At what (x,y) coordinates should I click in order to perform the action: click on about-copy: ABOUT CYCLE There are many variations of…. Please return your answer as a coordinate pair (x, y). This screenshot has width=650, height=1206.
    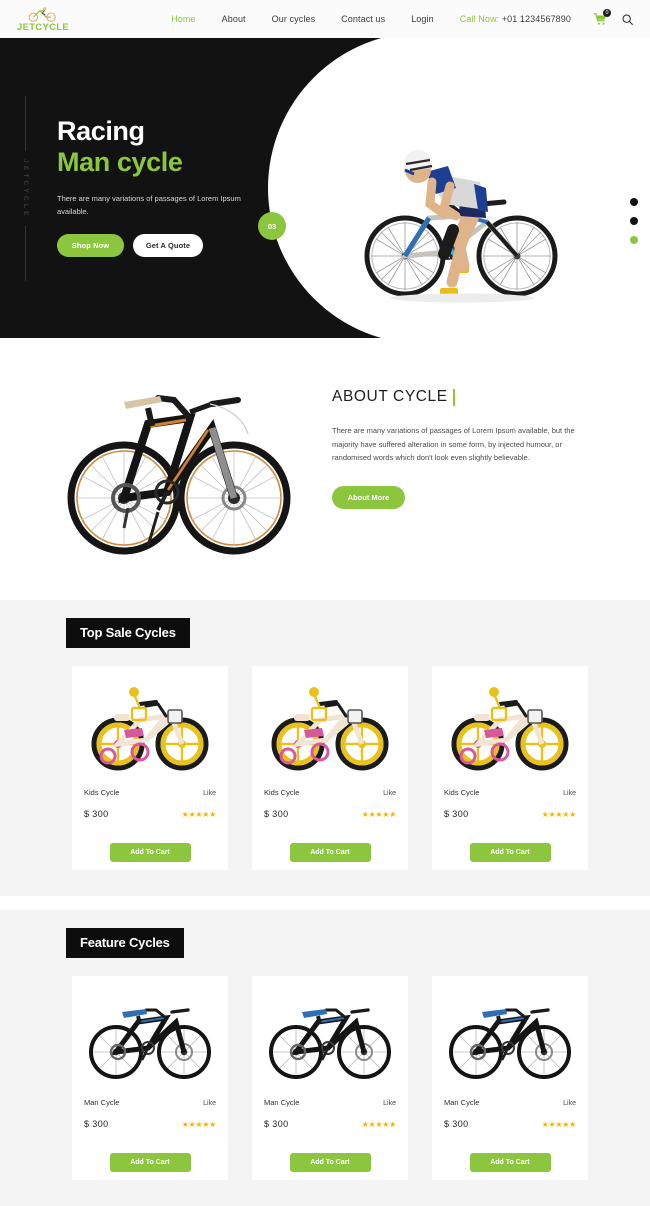
    Looking at the image, I should click on (461, 448).